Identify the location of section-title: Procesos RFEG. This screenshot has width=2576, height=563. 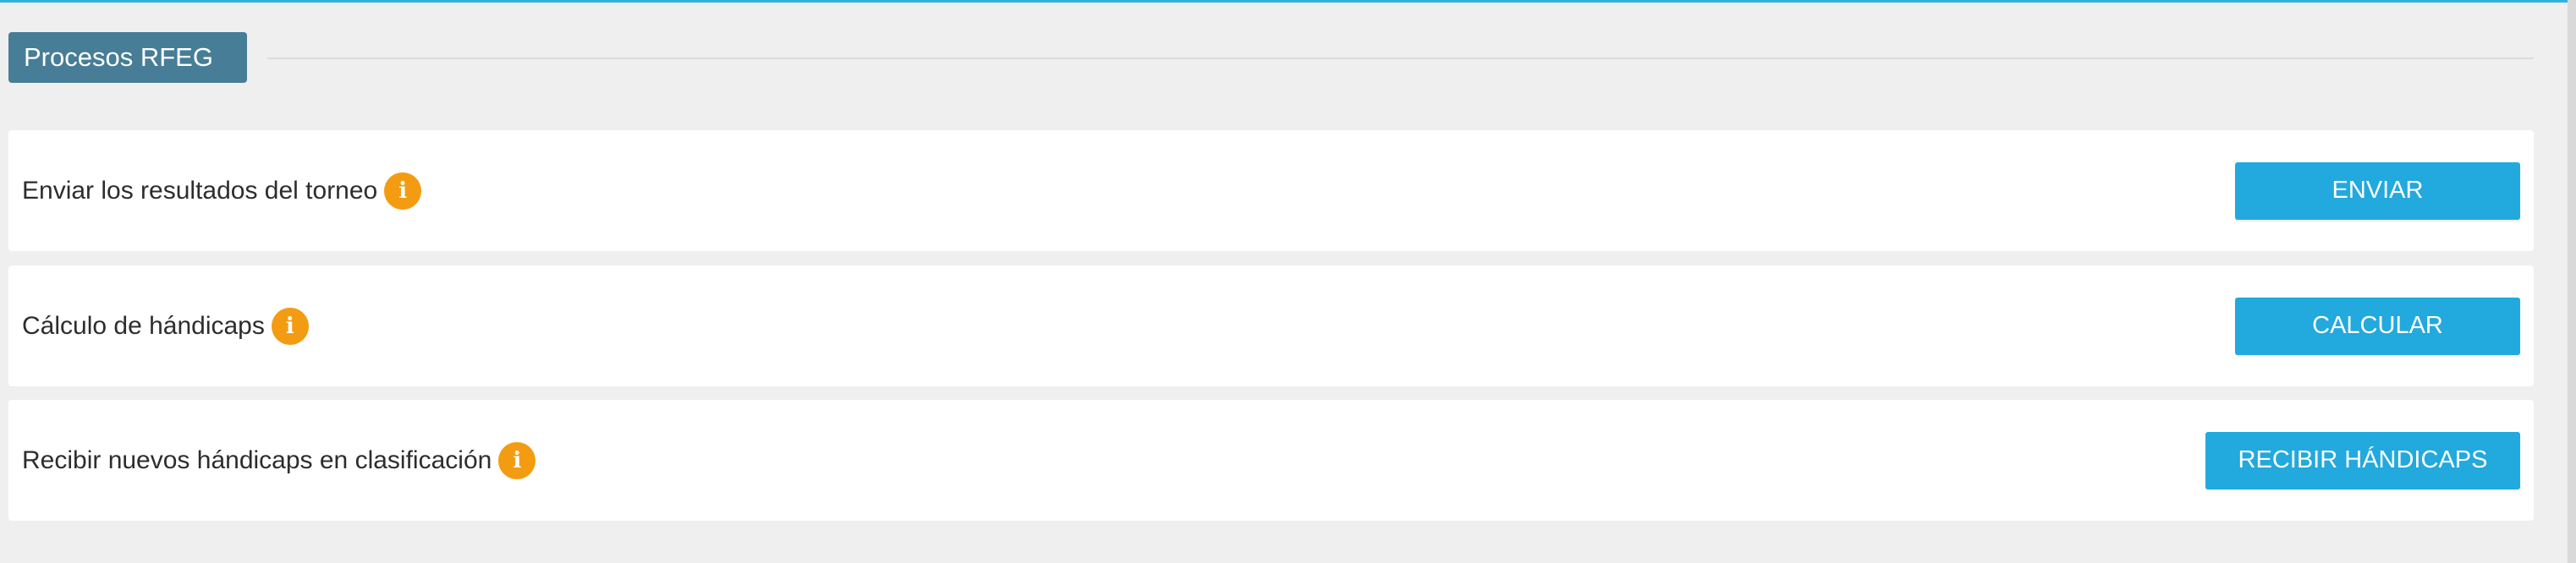
(127, 57).